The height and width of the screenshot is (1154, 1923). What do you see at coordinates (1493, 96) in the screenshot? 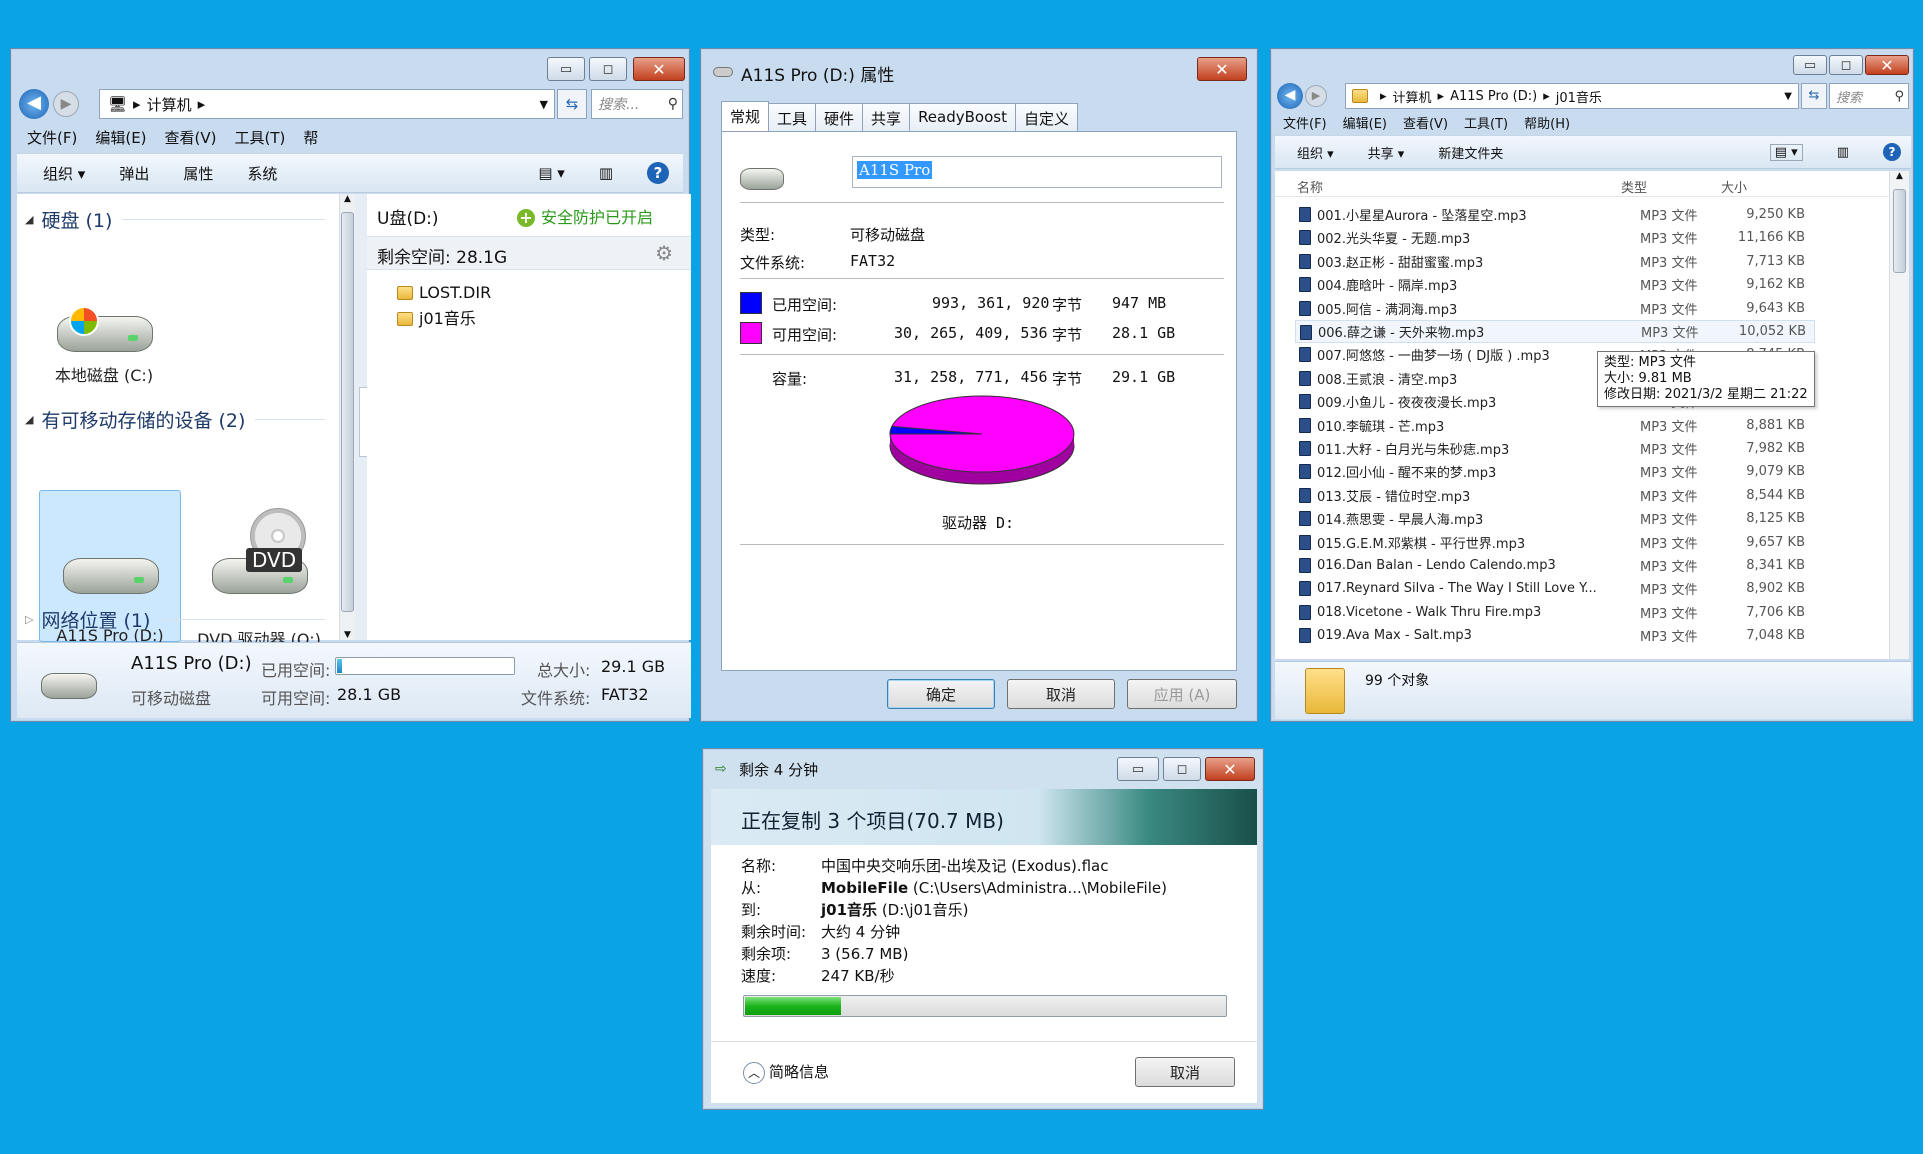
I see `breadcrumb-drive: A11S Pro (D:)` at bounding box center [1493, 96].